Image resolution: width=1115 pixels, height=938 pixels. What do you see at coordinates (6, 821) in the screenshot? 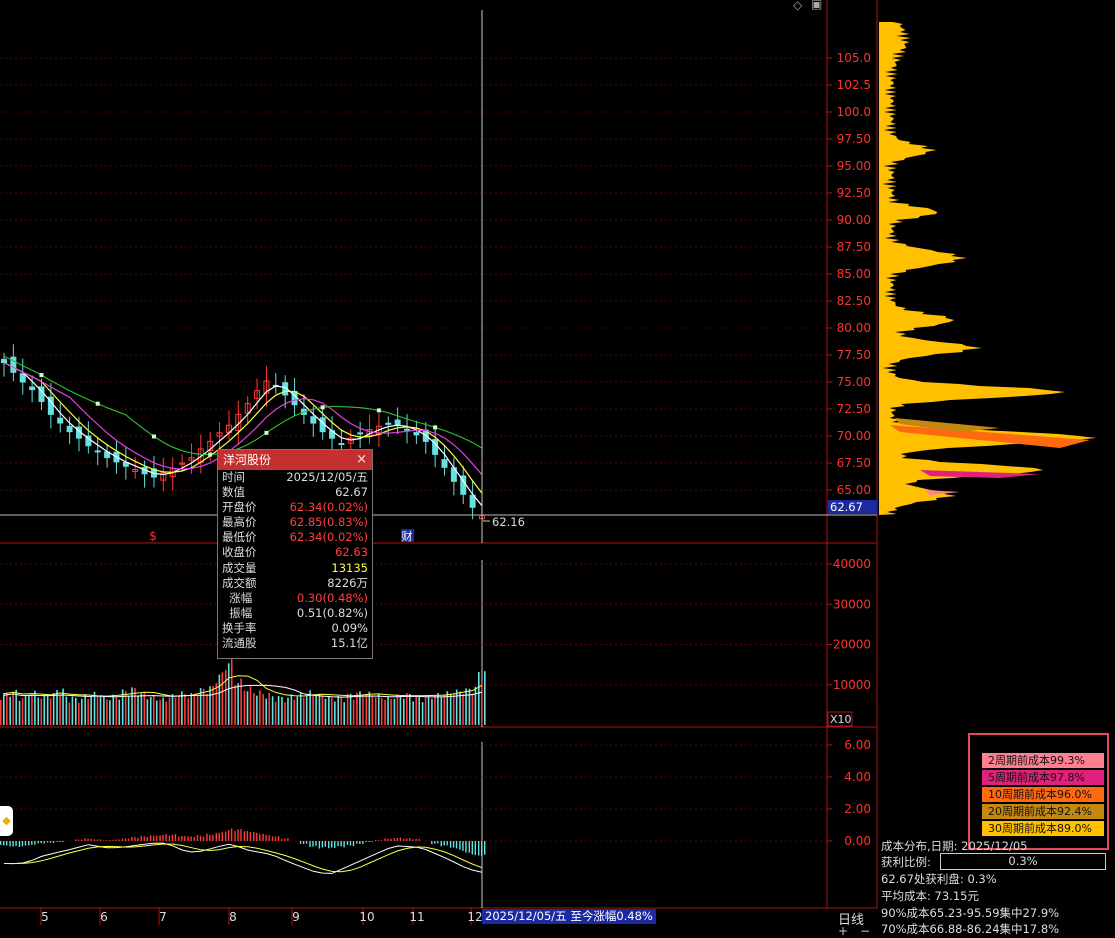
I see `side-badge-icon: ◆` at bounding box center [6, 821].